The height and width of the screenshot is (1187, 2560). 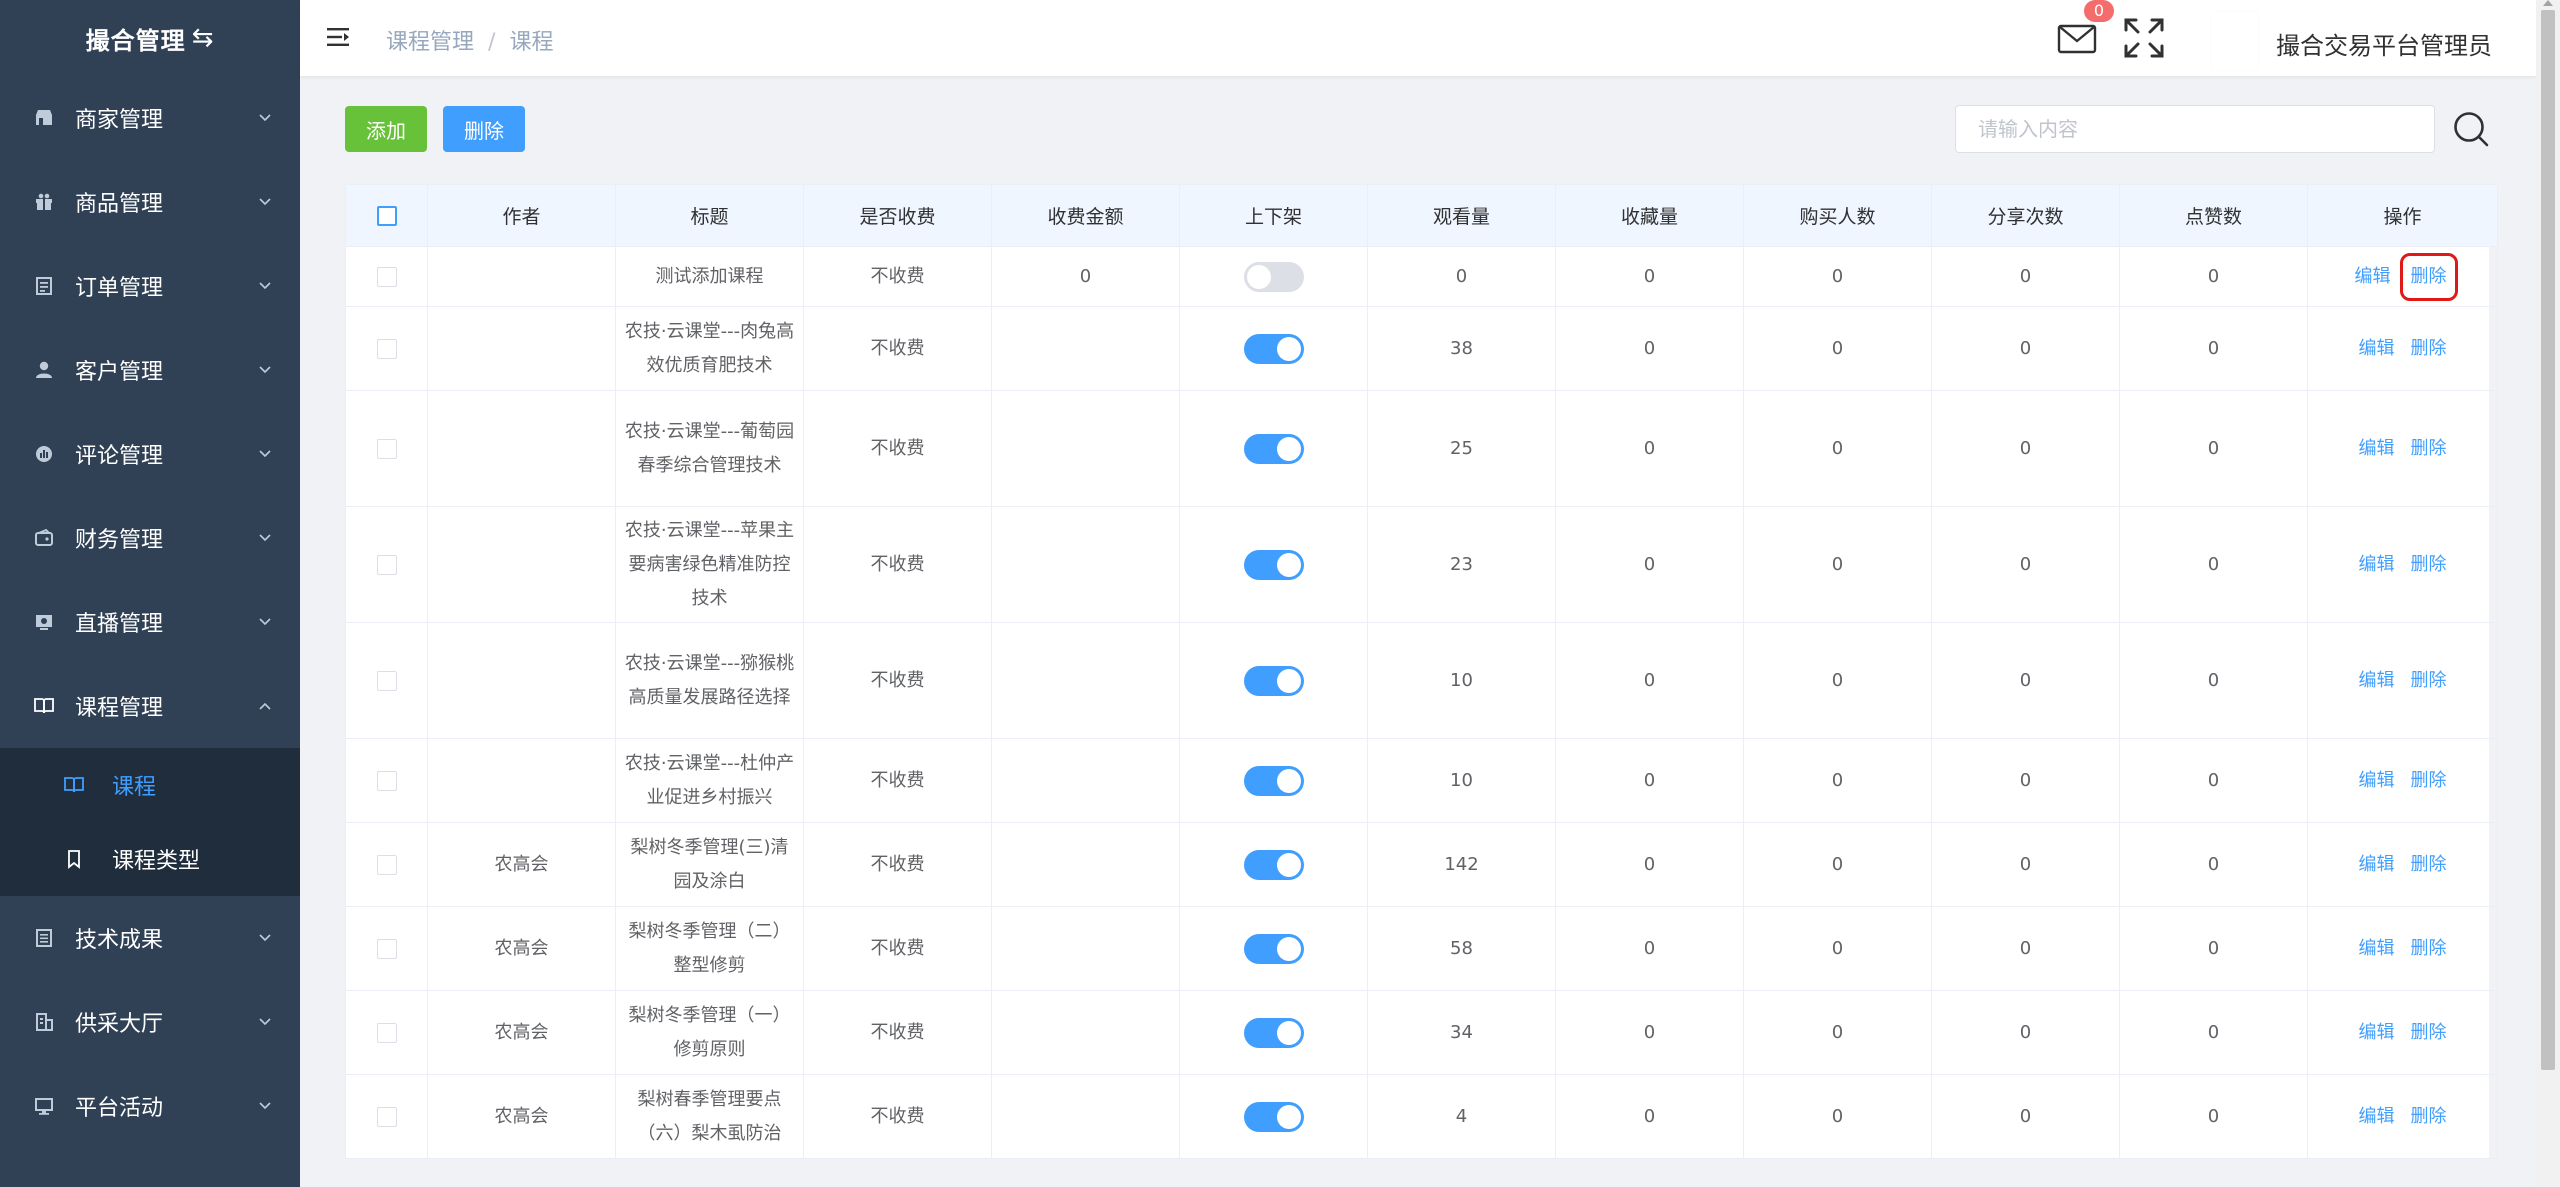 I want to click on row-select-cell, so click(x=386, y=948).